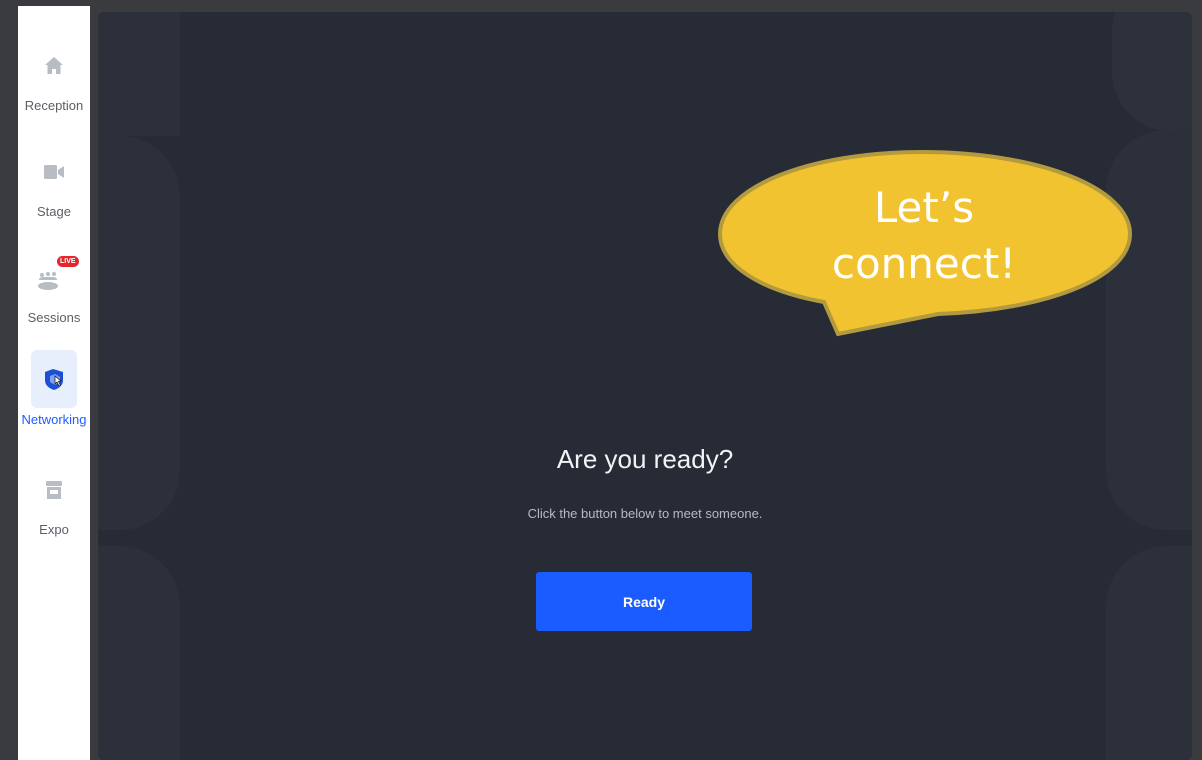  I want to click on sidebar-item-expo: Expo, so click(54, 499).